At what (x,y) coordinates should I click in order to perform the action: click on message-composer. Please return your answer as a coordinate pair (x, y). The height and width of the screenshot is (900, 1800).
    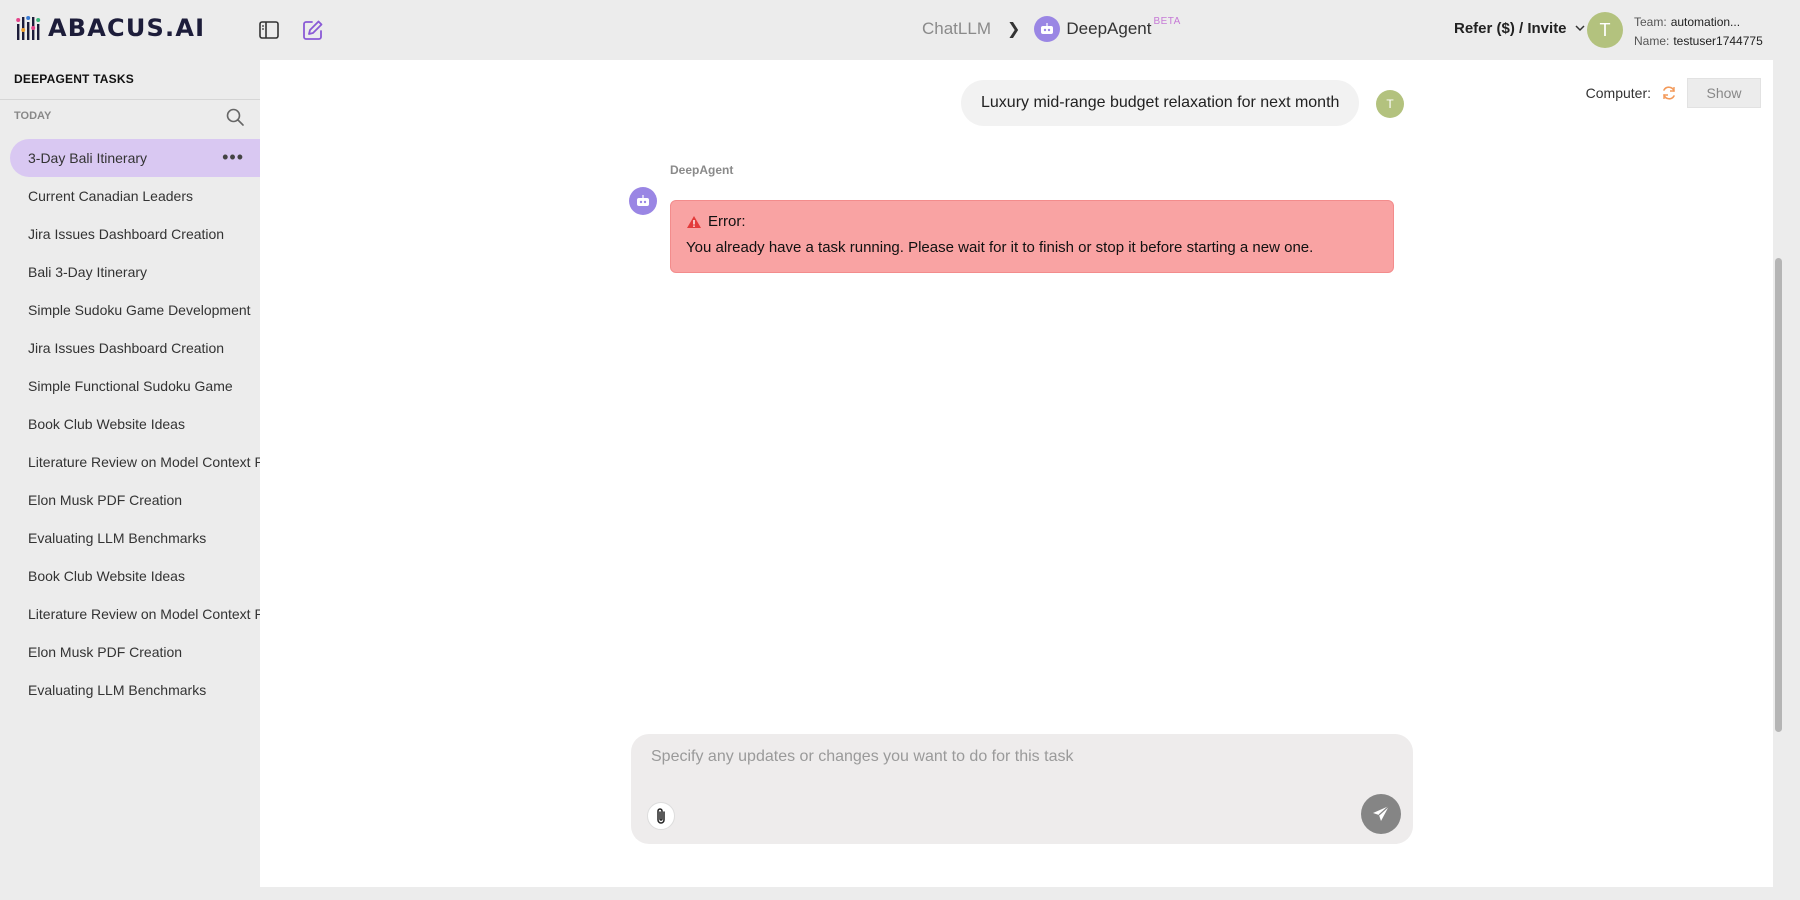
    Looking at the image, I should click on (1022, 789).